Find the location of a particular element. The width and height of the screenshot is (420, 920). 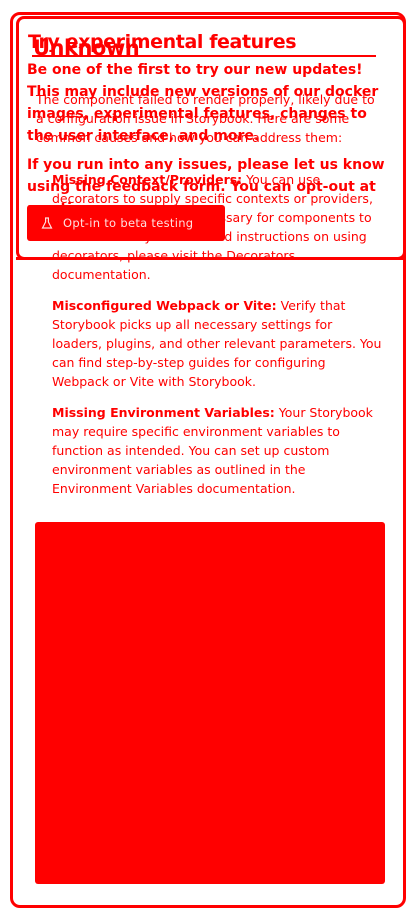

cause-name: Misconfigured Webpack or Vite: is located at coordinates (164, 305).